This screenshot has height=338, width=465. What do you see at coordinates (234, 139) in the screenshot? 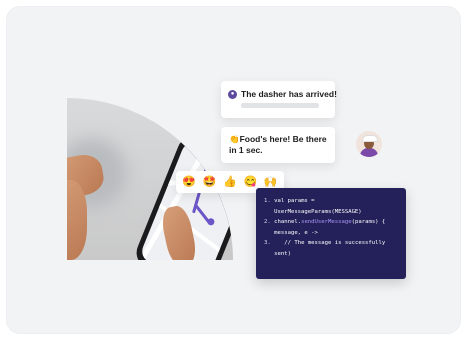
I see `clap-emoji-icon: 👏` at bounding box center [234, 139].